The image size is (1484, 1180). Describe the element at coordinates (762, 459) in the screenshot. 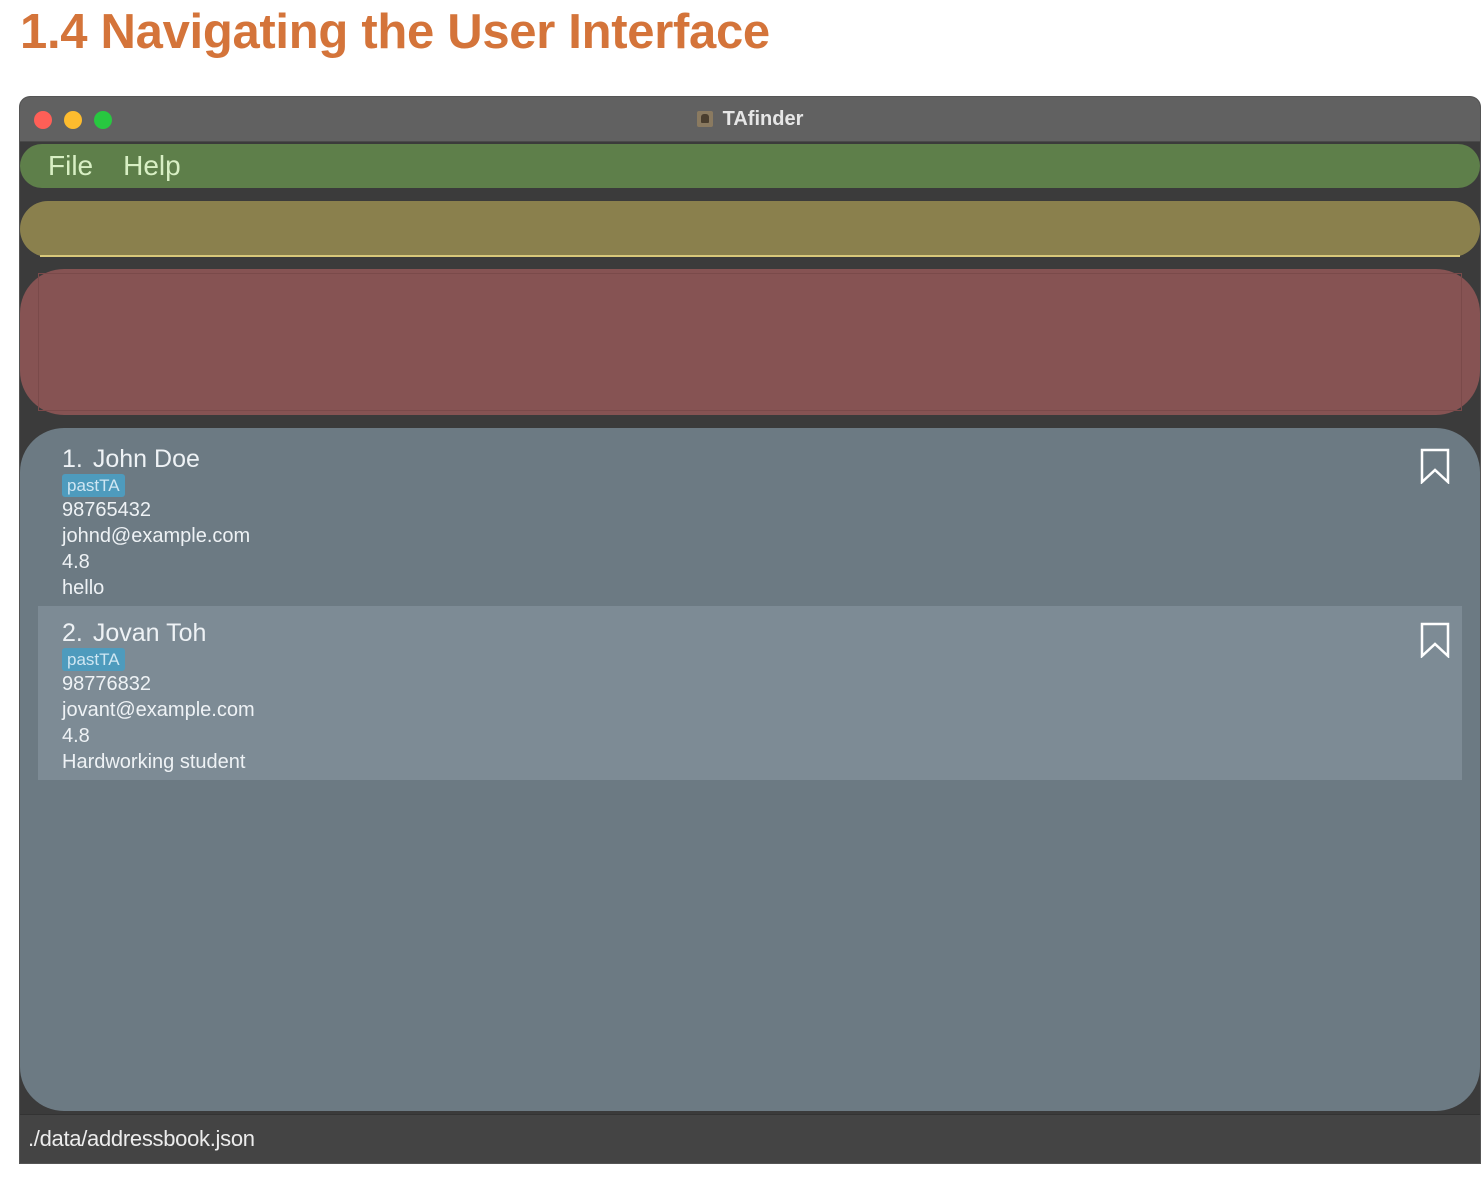

I see `person-name-row: 1. John Doe` at that location.